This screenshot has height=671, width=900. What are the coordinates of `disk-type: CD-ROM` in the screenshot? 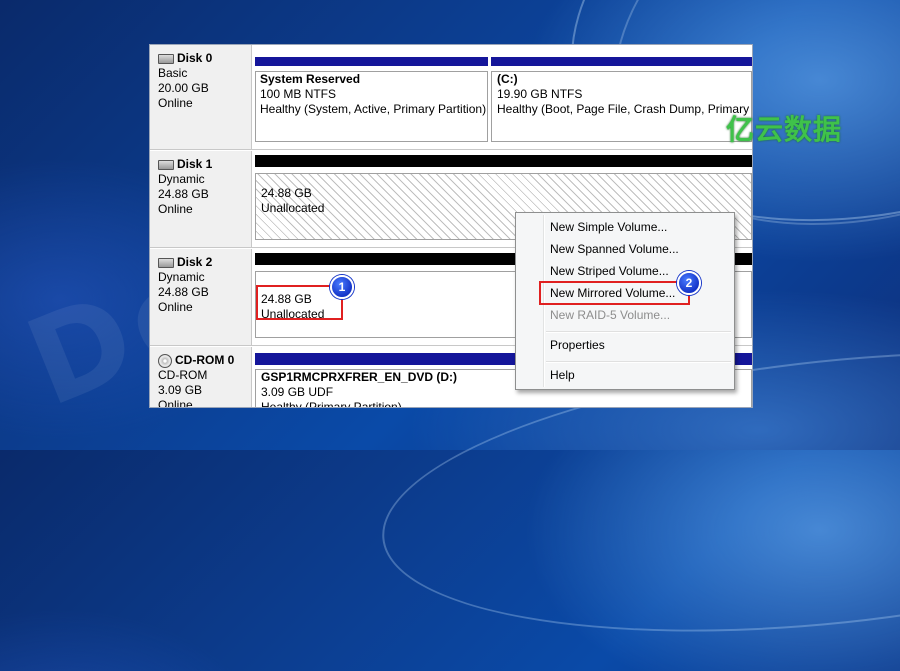 It's located at (183, 375).